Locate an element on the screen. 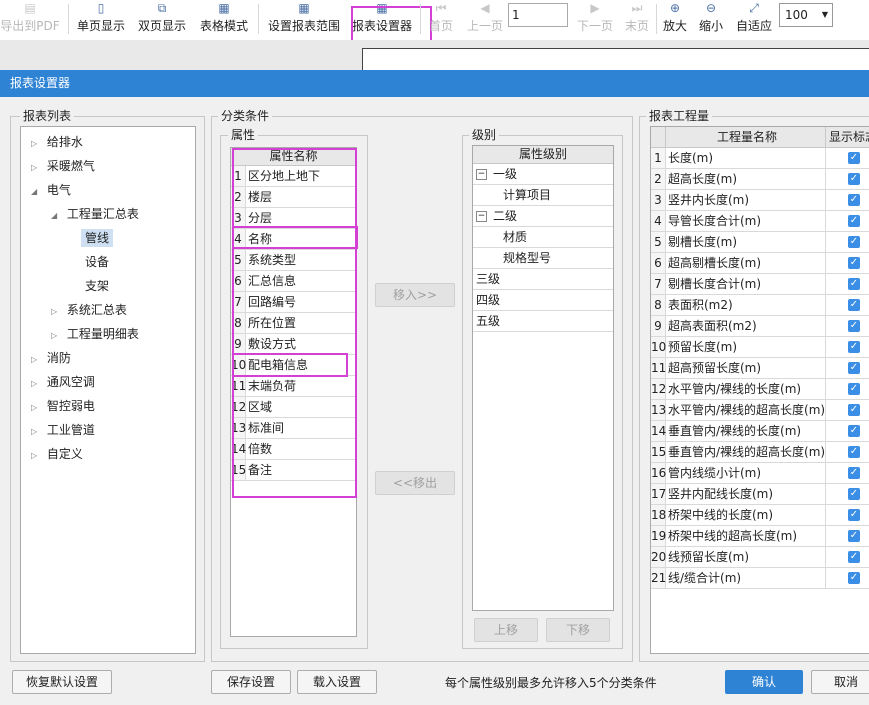 The width and height of the screenshot is (869, 705). last-page-button: ⏭ 末页 is located at coordinates (637, 19).